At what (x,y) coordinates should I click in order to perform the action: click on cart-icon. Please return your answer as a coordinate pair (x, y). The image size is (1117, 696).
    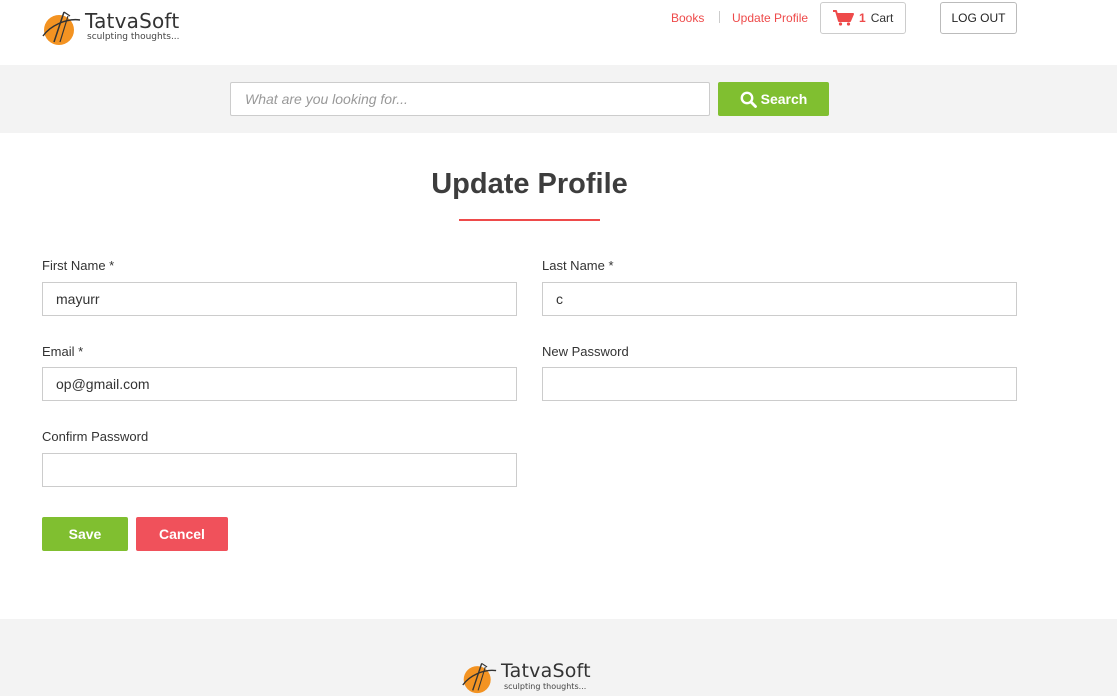
    Looking at the image, I should click on (843, 18).